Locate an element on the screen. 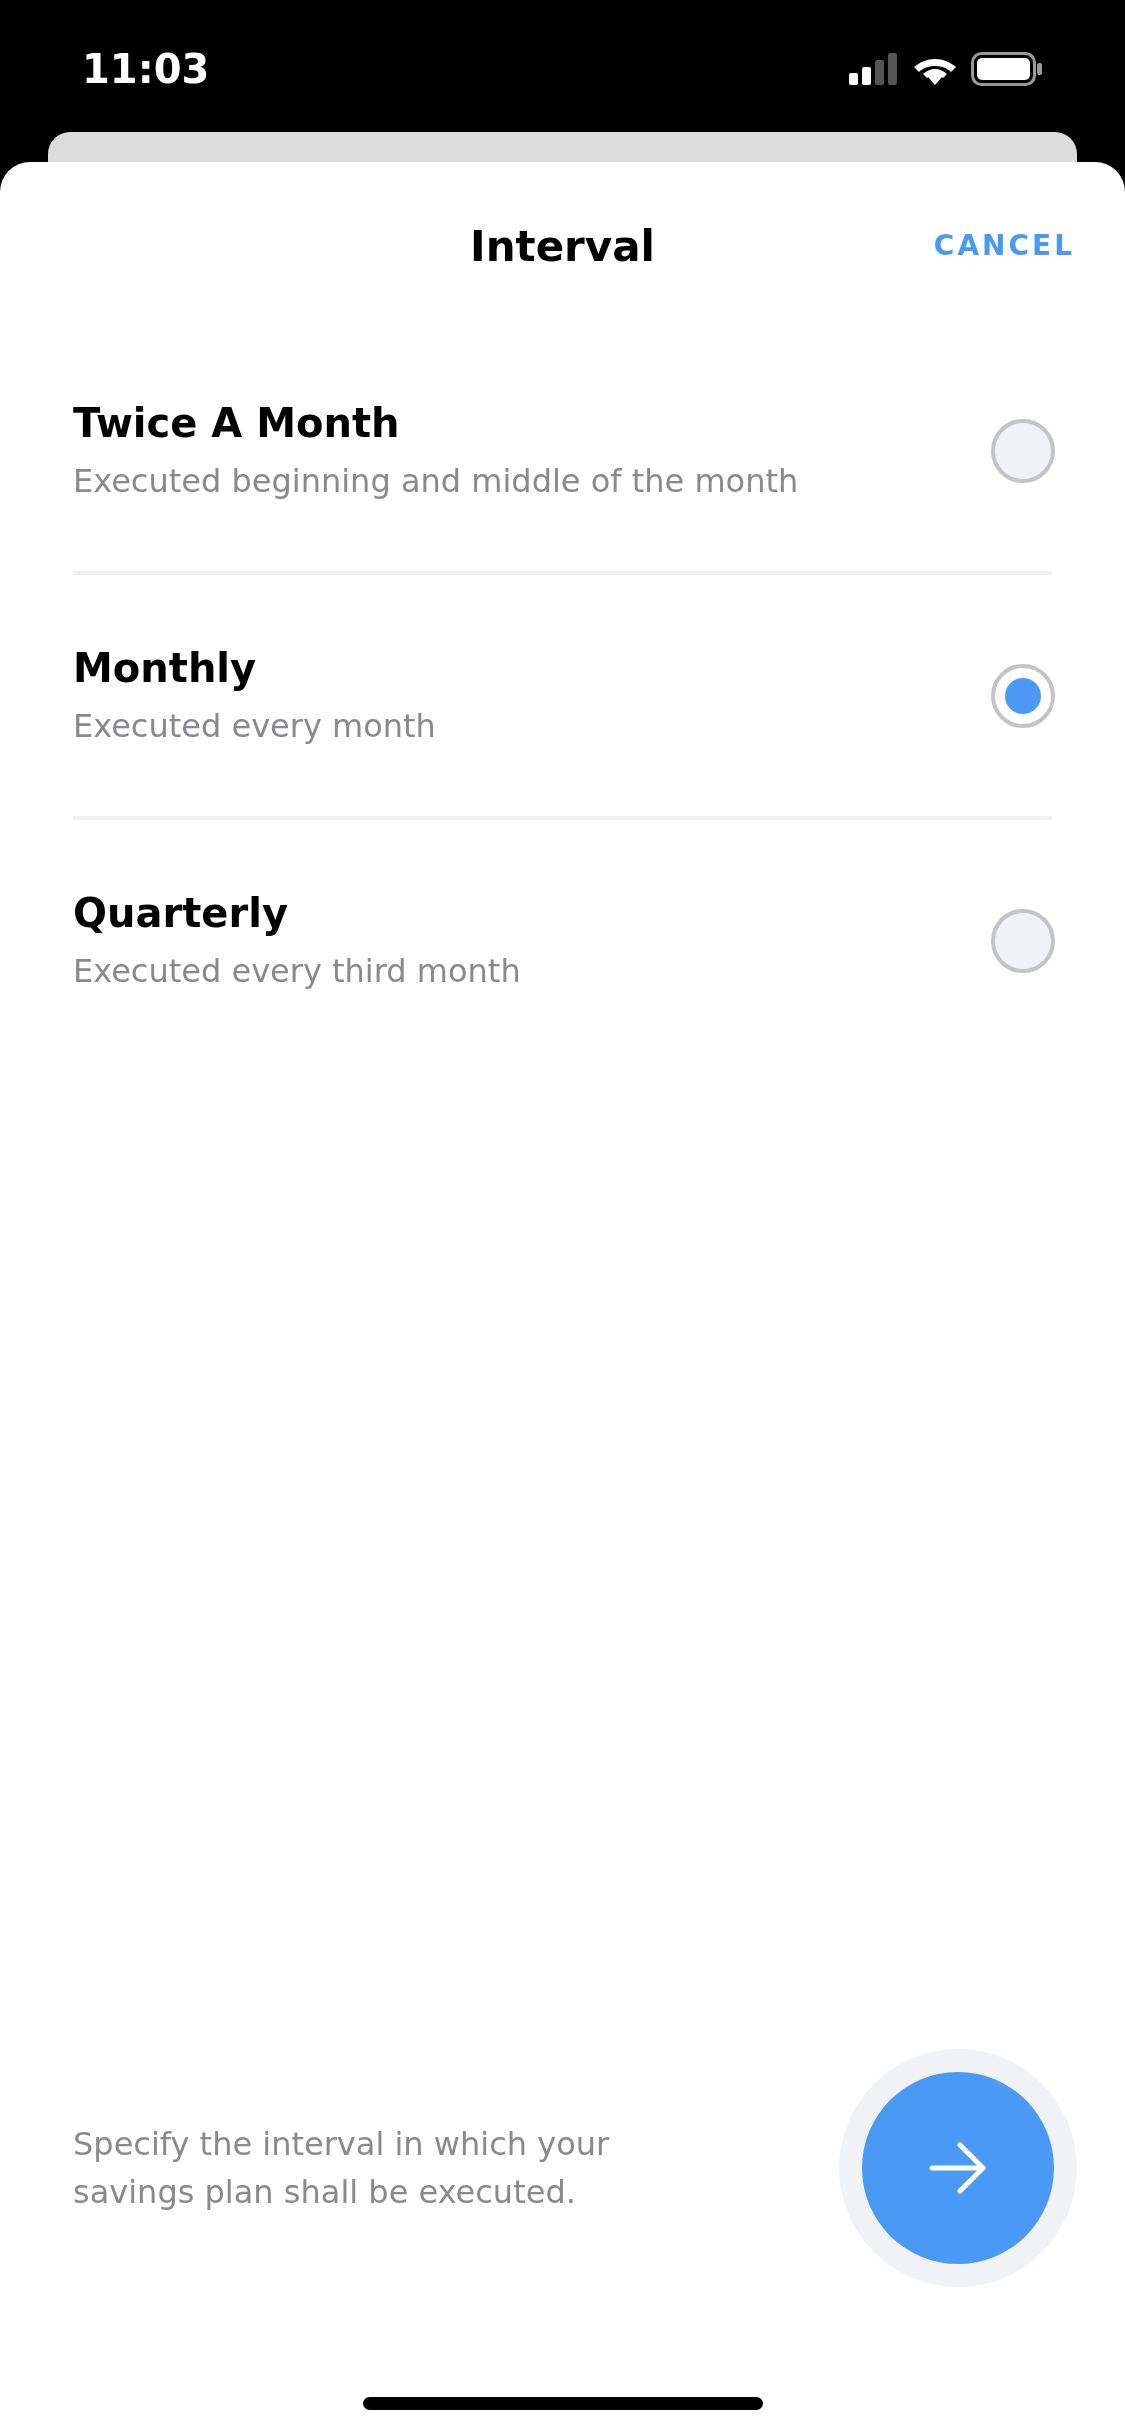  interval-option: Monthly Executed every month is located at coordinates (562, 695).